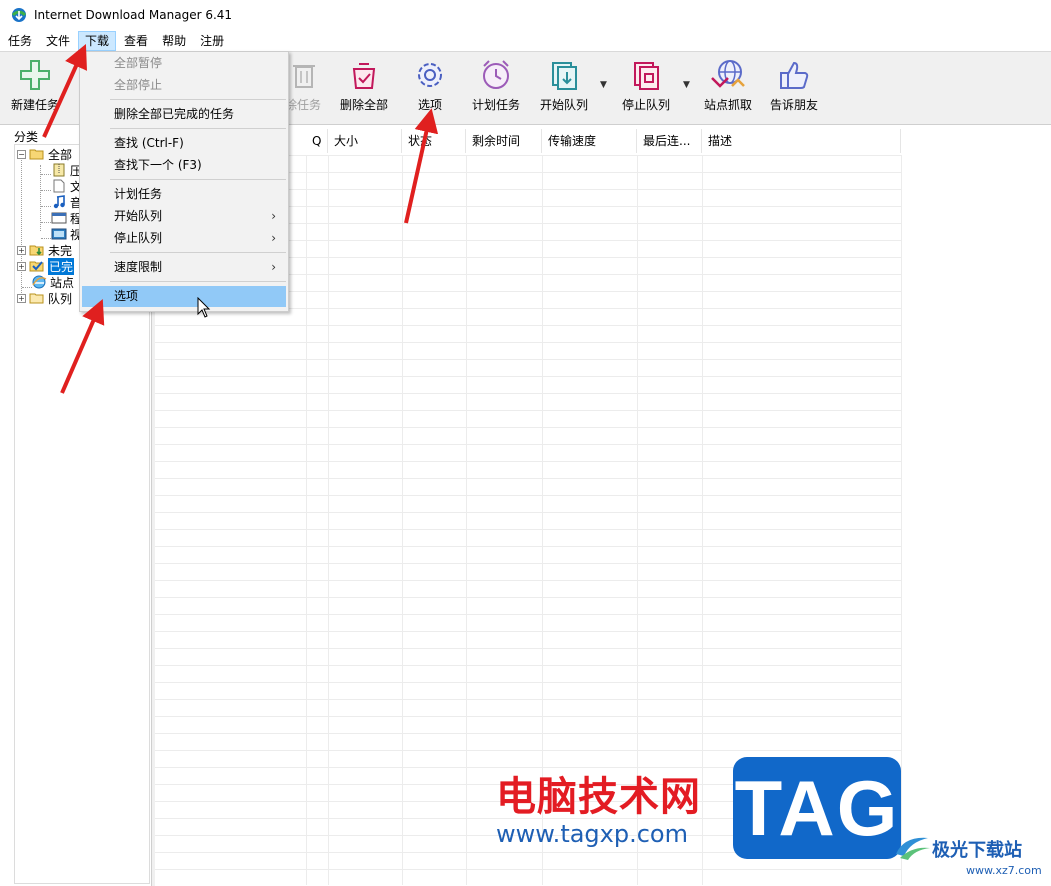 Image resolution: width=1051 pixels, height=886 pixels. I want to click on window-title: Internet Download Manager 6.41, so click(133, 14).